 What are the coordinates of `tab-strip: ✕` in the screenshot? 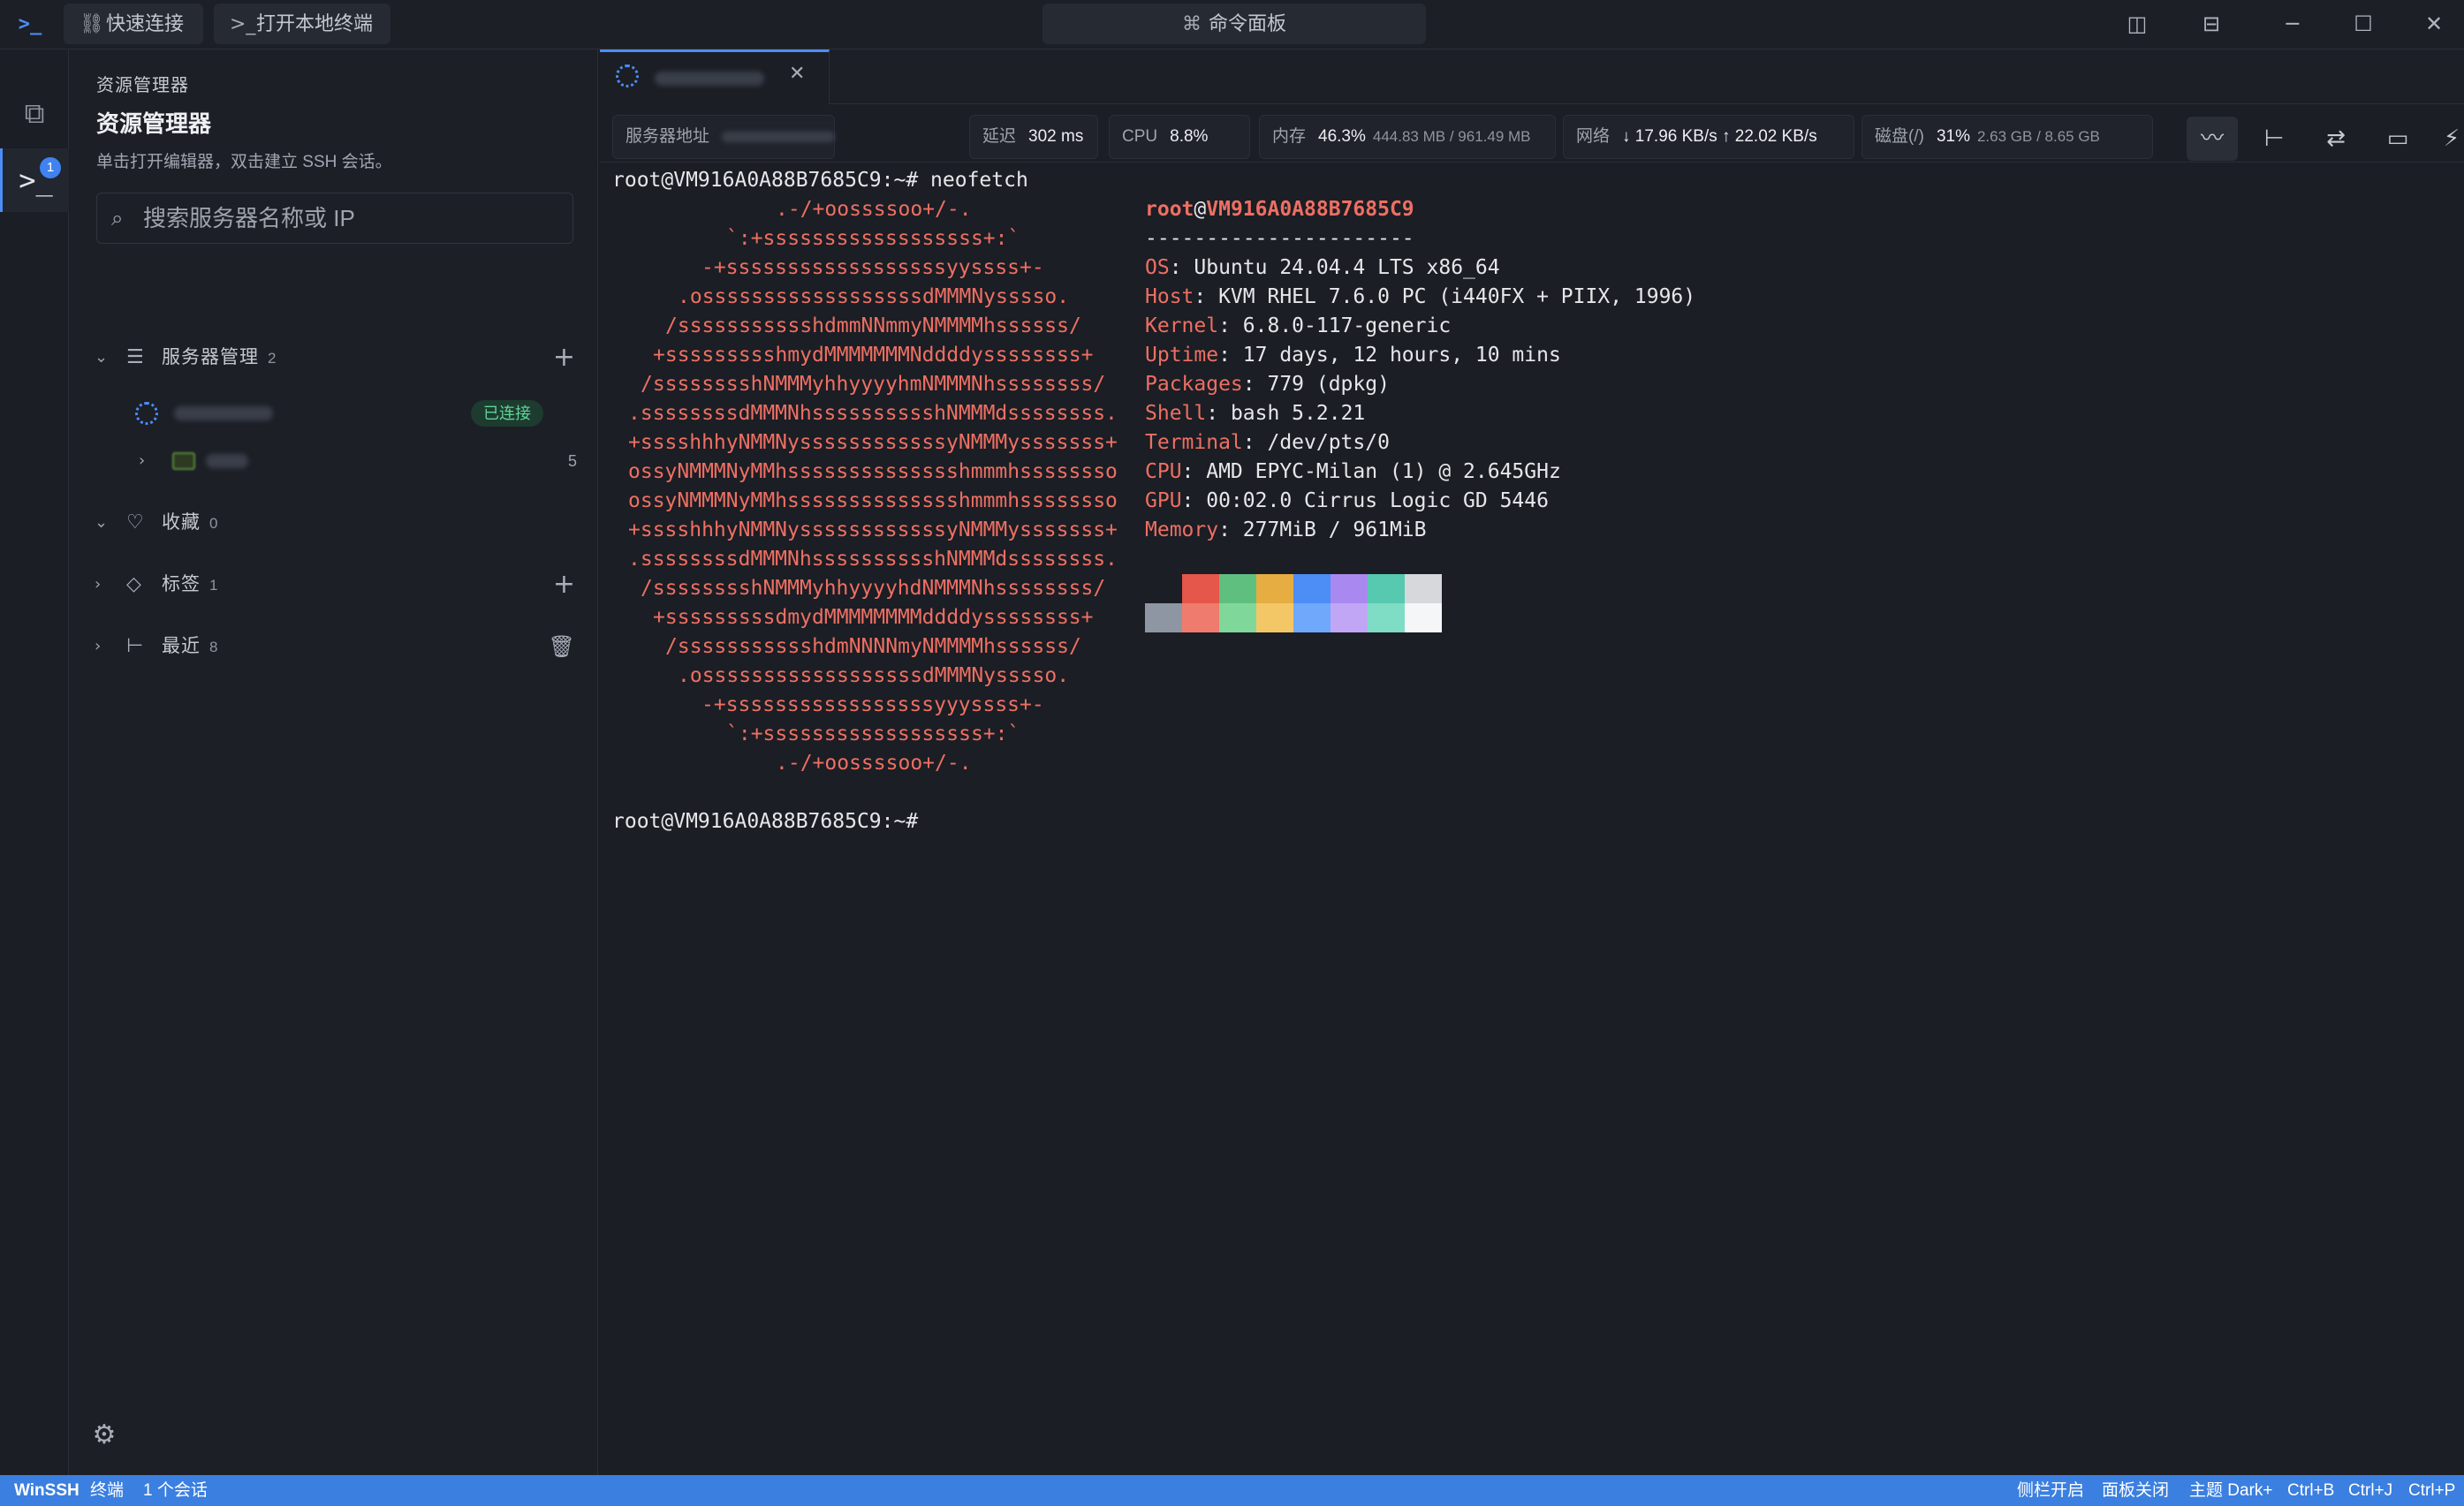 It's located at (1532, 77).